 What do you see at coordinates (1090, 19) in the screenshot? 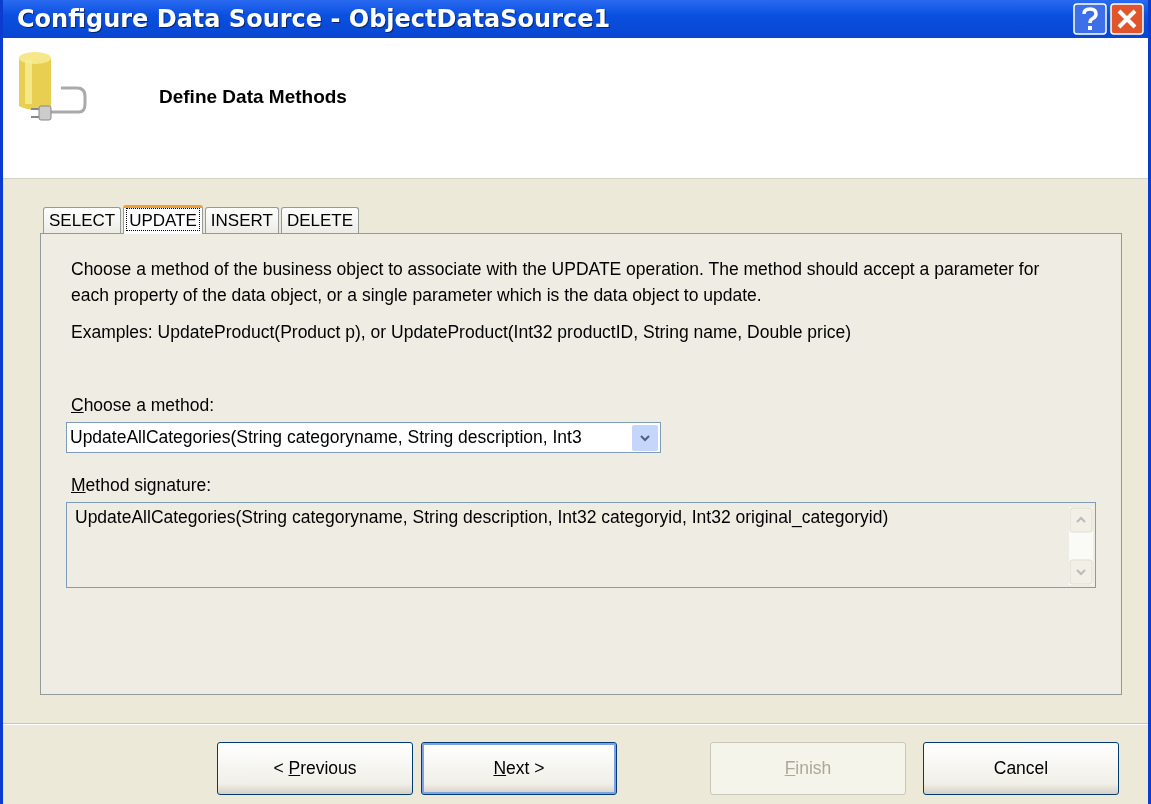
I see `help-icon` at bounding box center [1090, 19].